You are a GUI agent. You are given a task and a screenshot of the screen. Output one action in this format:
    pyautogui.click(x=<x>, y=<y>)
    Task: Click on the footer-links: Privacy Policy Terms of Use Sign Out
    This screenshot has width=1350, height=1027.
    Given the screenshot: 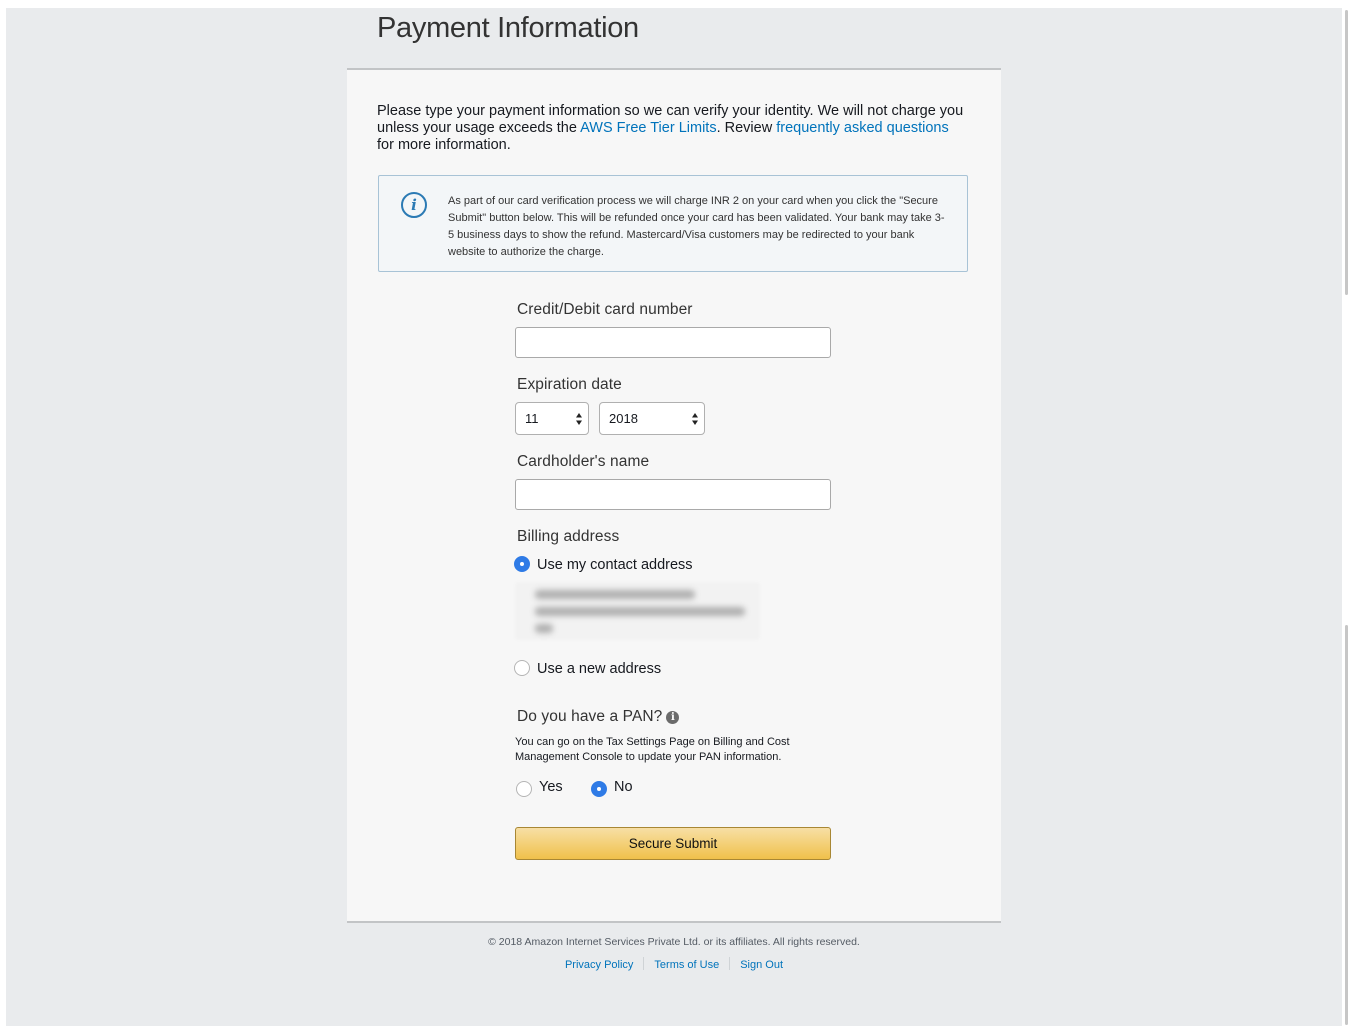 What is the action you would take?
    pyautogui.click(x=674, y=964)
    